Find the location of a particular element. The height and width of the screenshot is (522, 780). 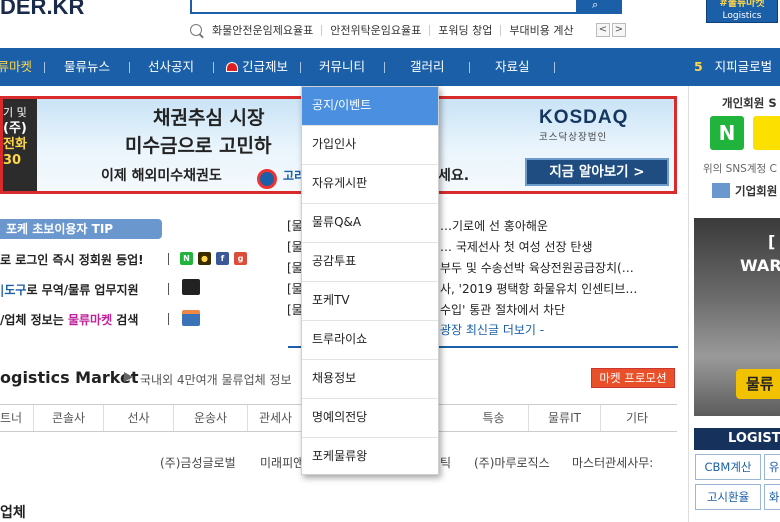

category-tab: 선사 is located at coordinates (139, 418).